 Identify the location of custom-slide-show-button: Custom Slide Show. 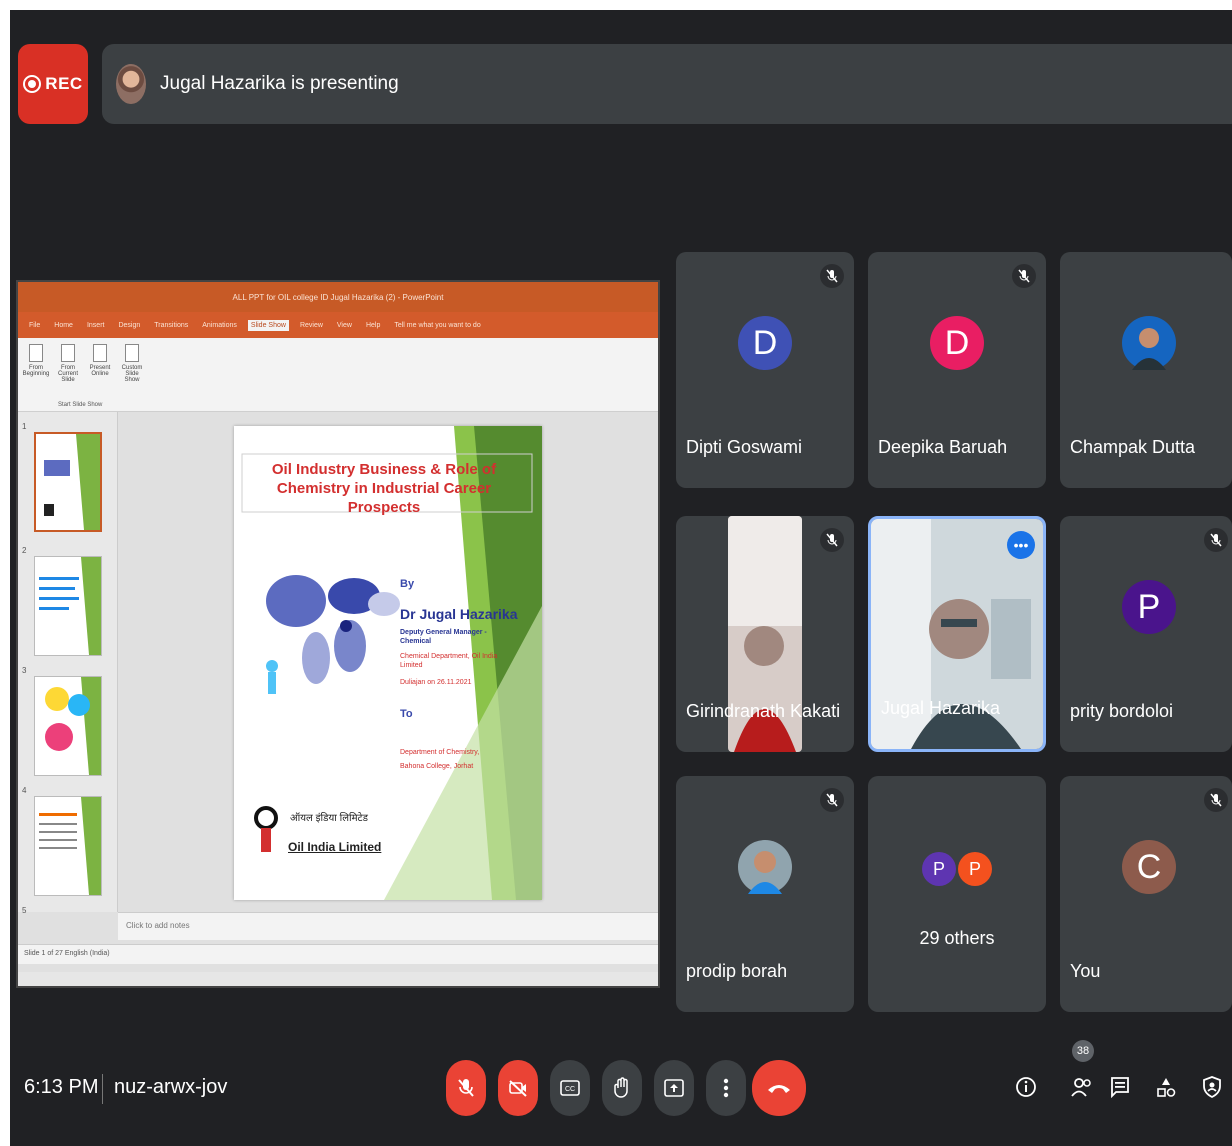
(132, 366).